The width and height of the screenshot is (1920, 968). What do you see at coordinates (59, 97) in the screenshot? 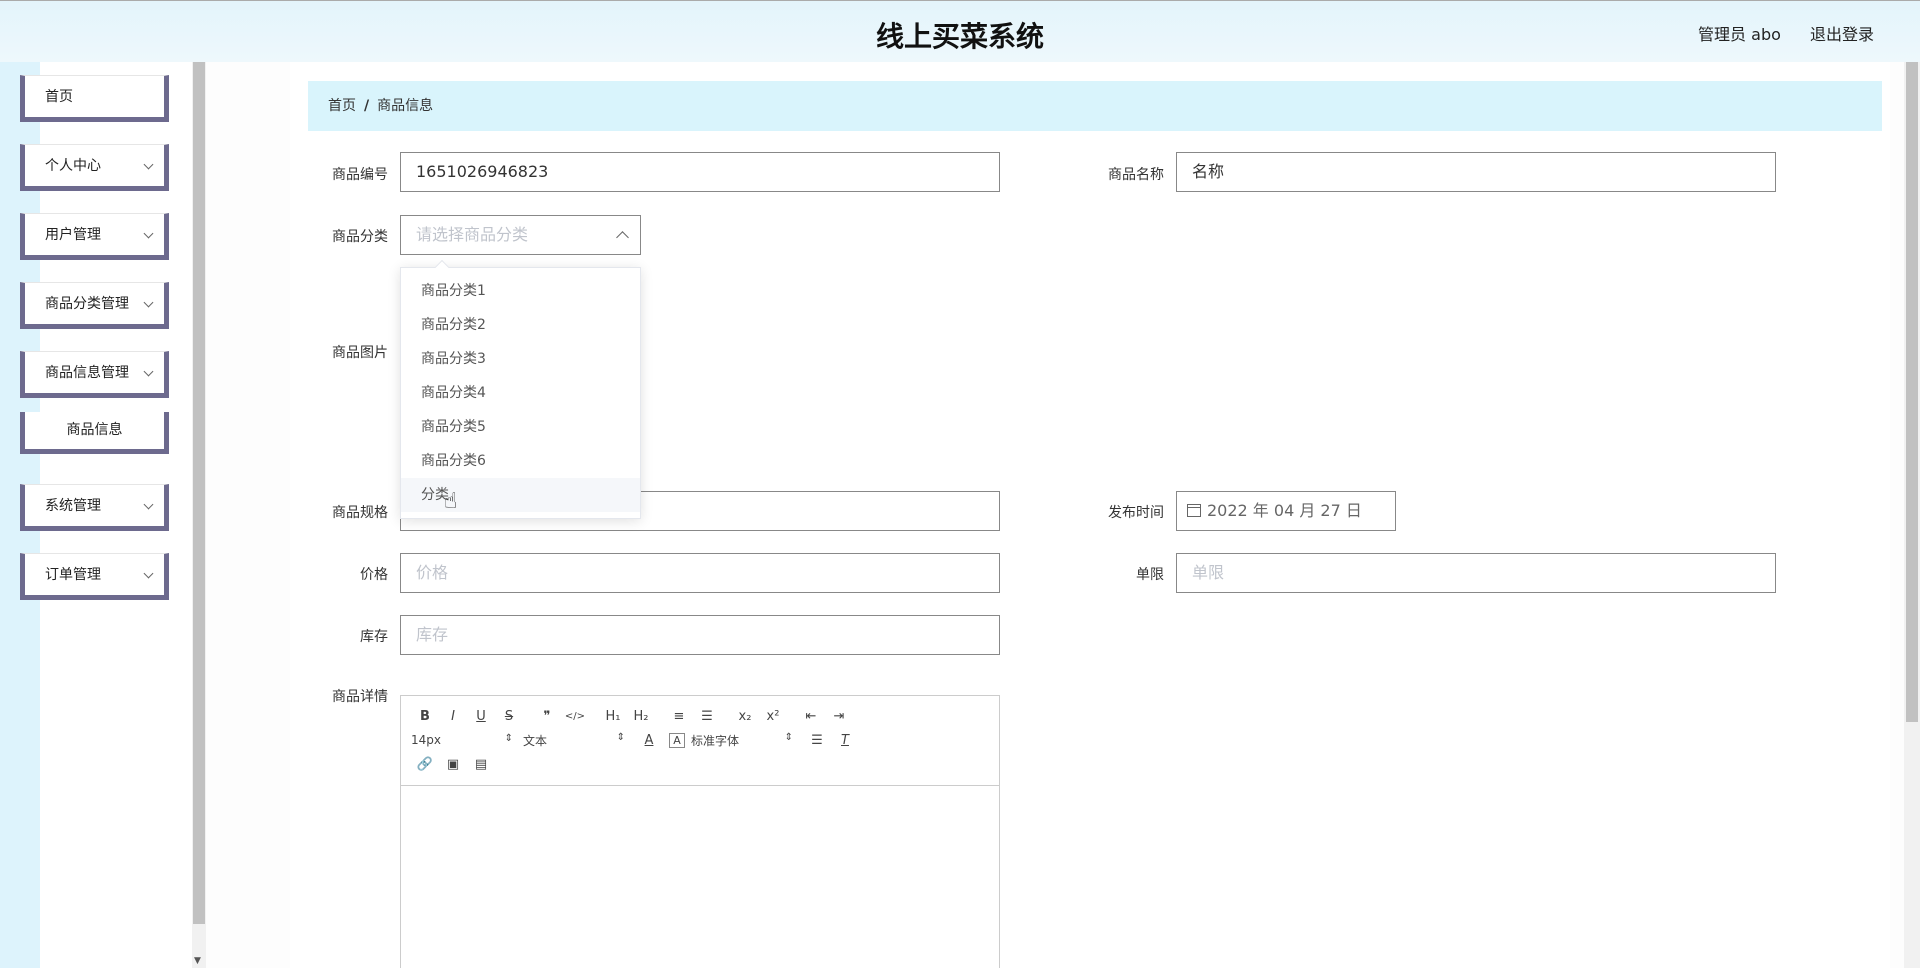
I see `sidebar-item-label: 首页` at bounding box center [59, 97].